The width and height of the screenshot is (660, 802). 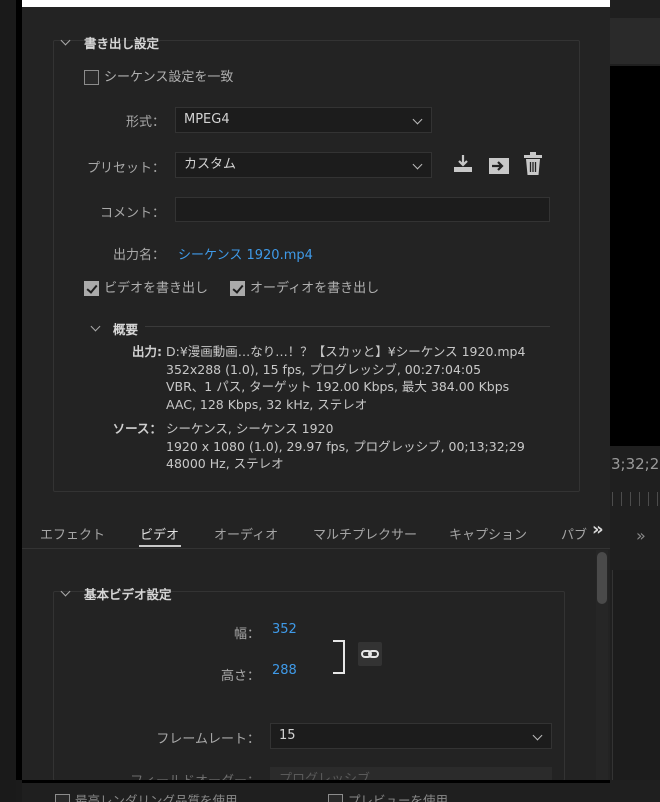 What do you see at coordinates (365, 533) in the screenshot?
I see `tab-multiplexer: マルチプレクサー` at bounding box center [365, 533].